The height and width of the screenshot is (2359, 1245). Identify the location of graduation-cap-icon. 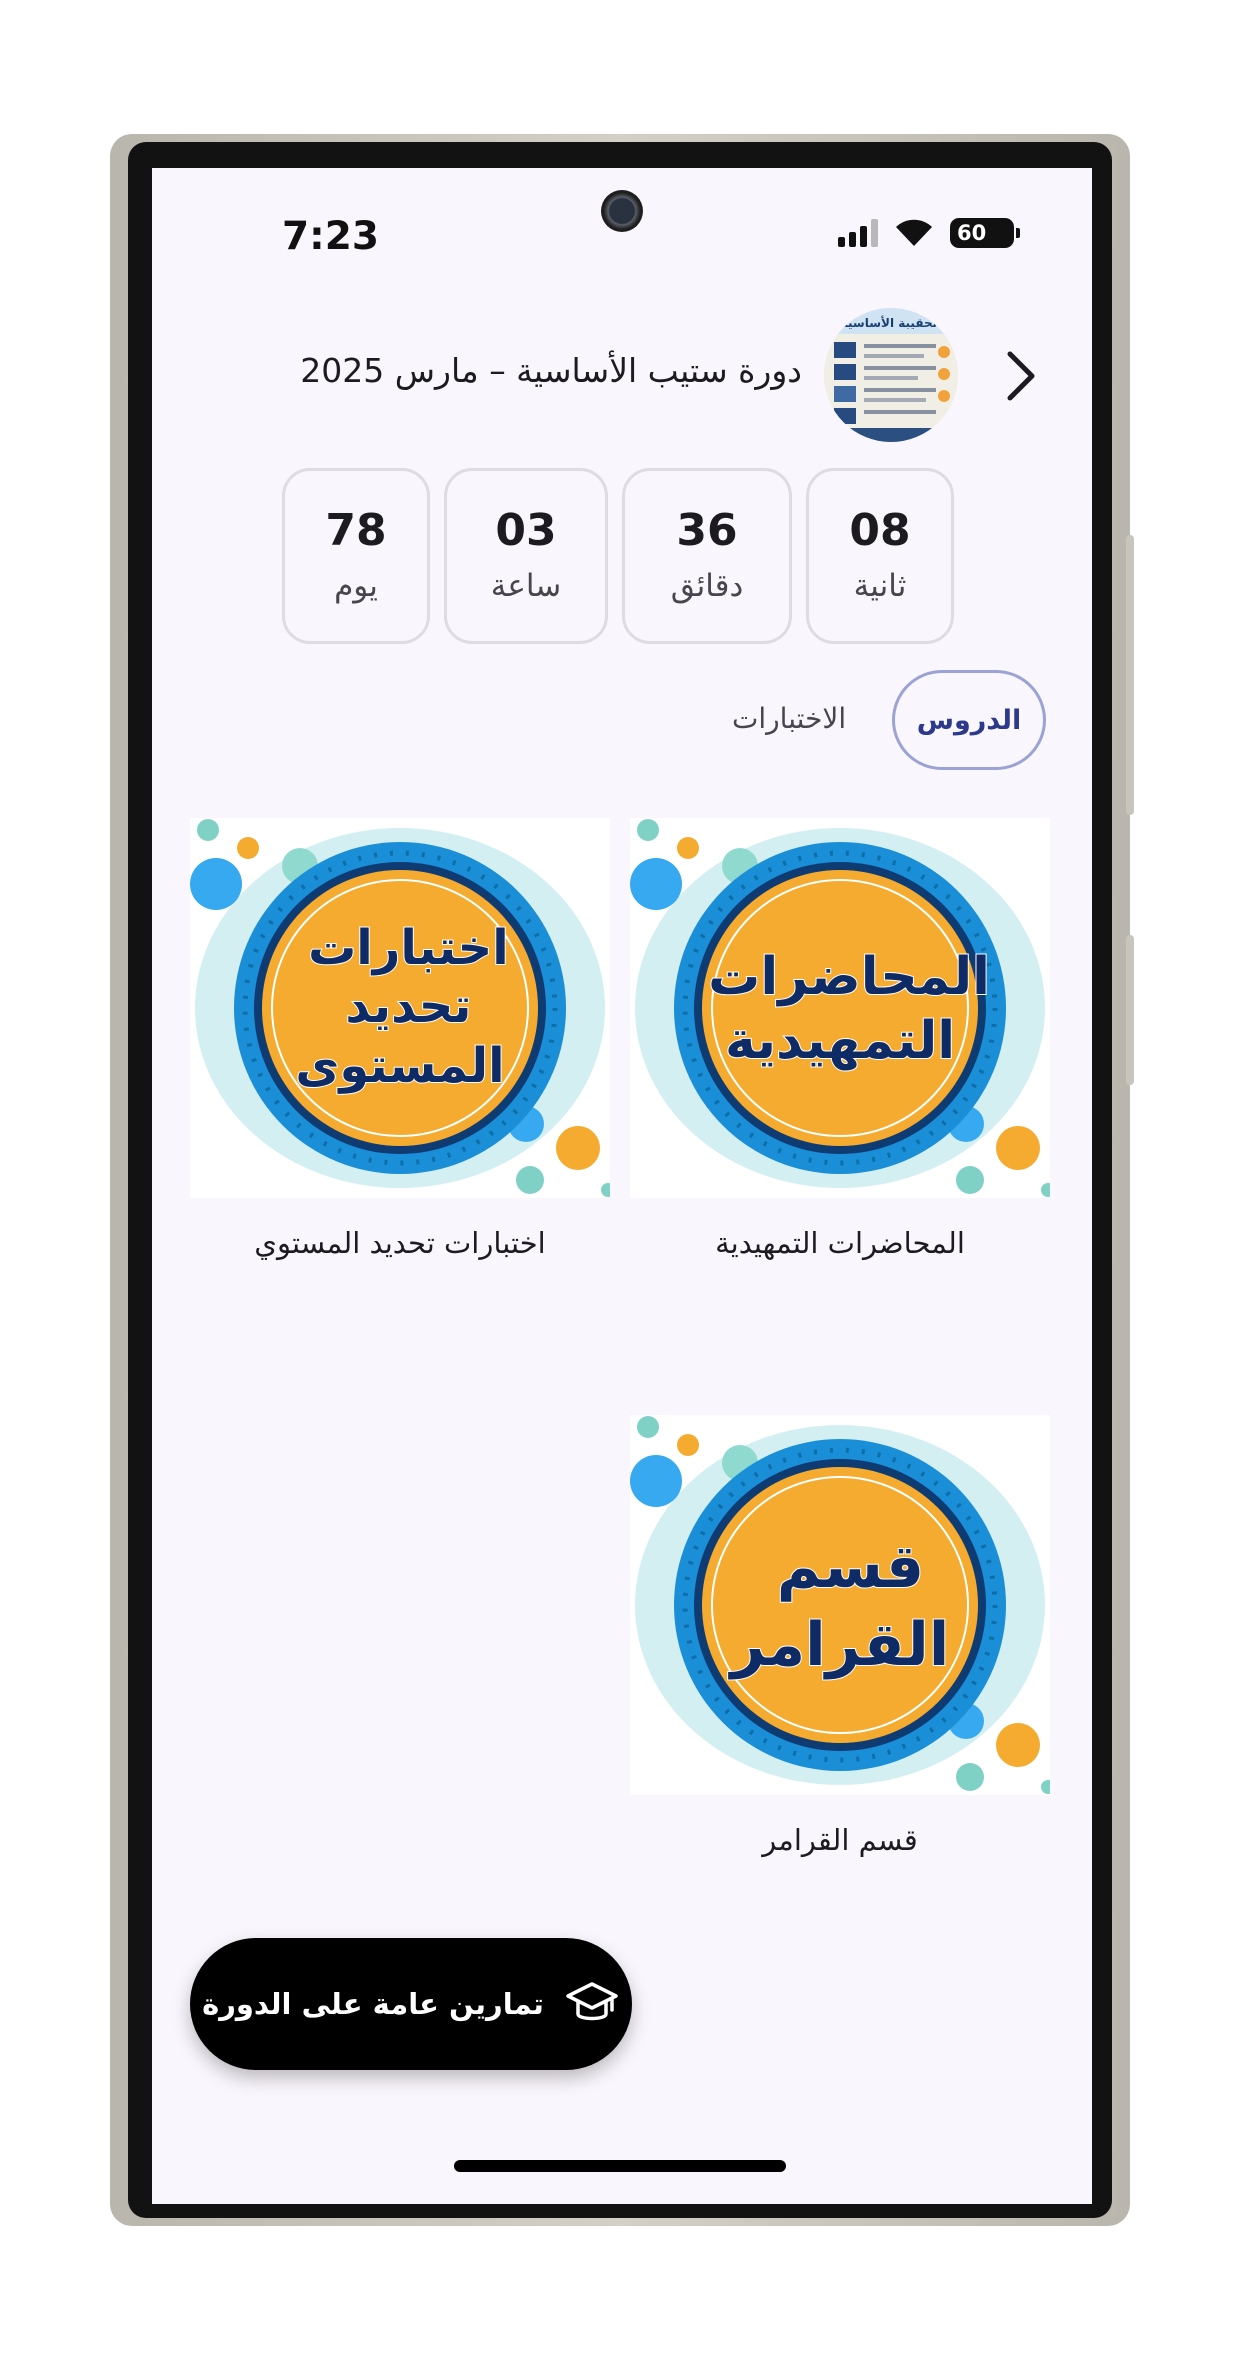
(592, 2001).